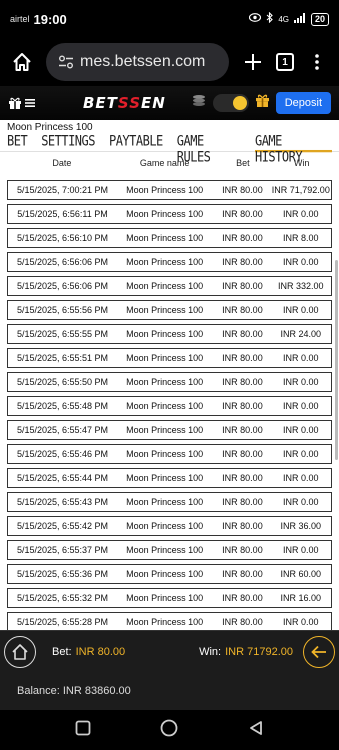 The height and width of the screenshot is (750, 339). Describe the element at coordinates (17, 143) in the screenshot. I see `tab-bet: BET` at that location.